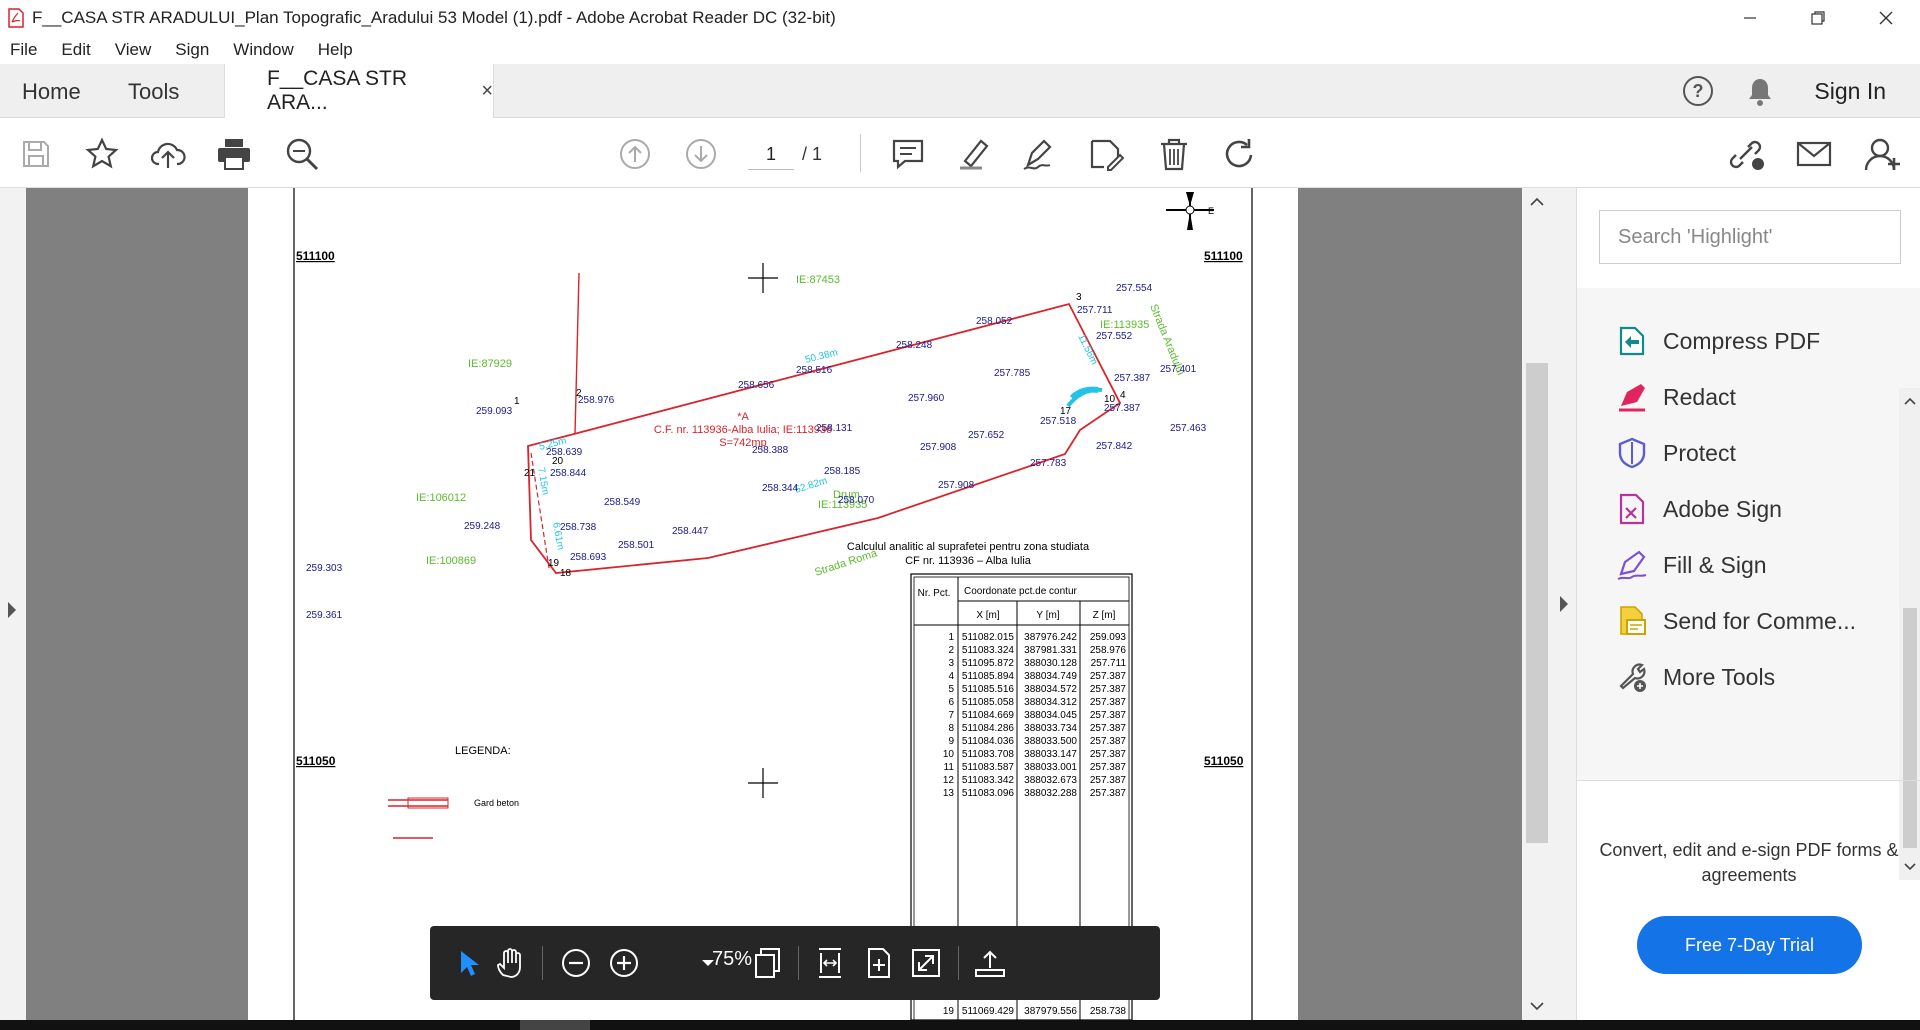  Describe the element at coordinates (468, 963) in the screenshot. I see `select-arrow-icon` at that location.